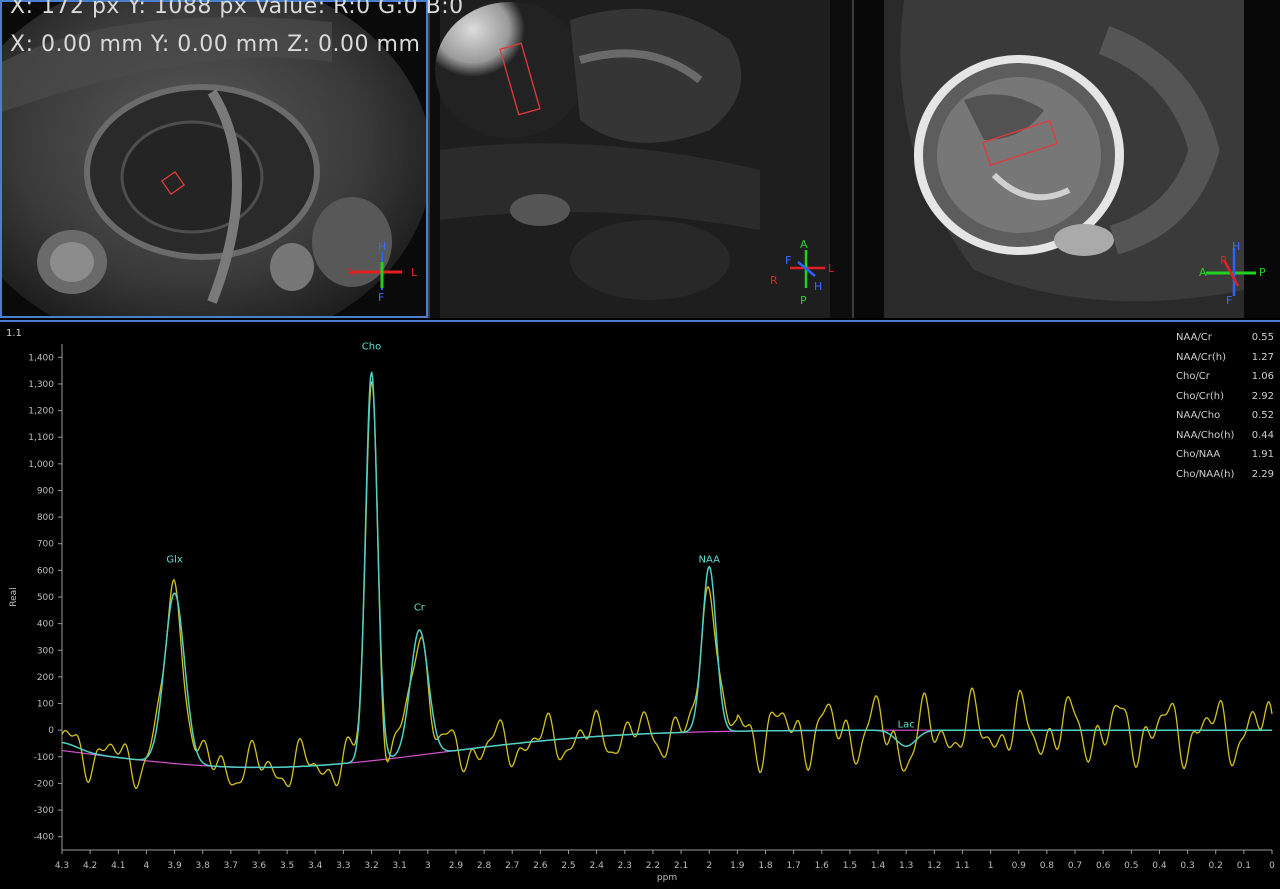 This screenshot has height=889, width=1280. What do you see at coordinates (1187, 866) in the screenshot?
I see `x-tick-label: 0.3` at bounding box center [1187, 866].